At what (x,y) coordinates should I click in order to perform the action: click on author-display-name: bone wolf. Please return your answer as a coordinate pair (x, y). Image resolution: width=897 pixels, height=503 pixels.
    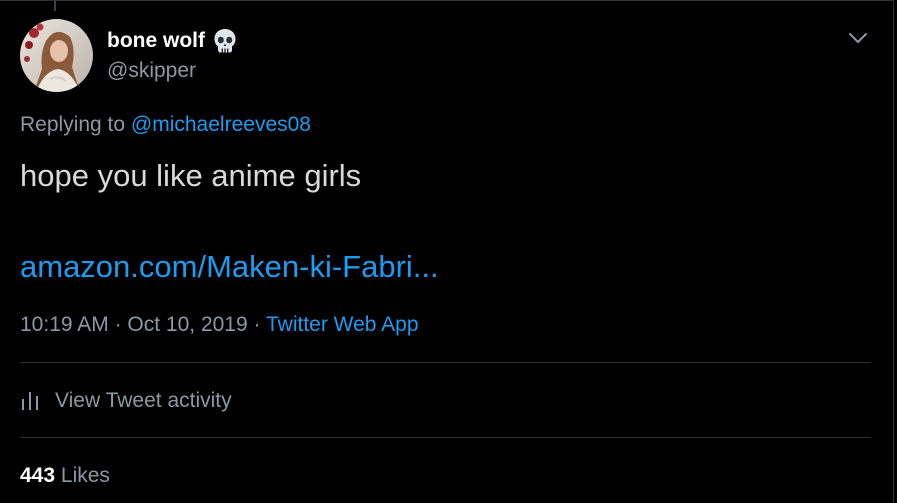
    Looking at the image, I should click on (172, 41).